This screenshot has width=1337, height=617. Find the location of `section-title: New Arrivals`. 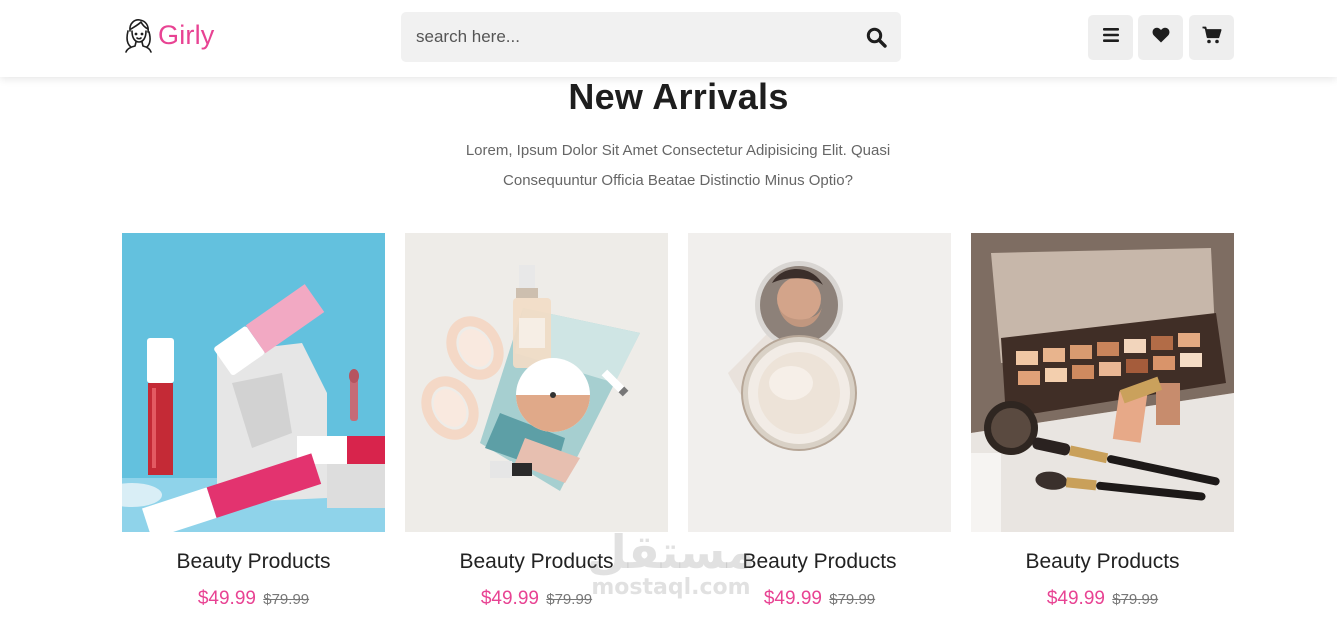

section-title: New Arrivals is located at coordinates (678, 96).